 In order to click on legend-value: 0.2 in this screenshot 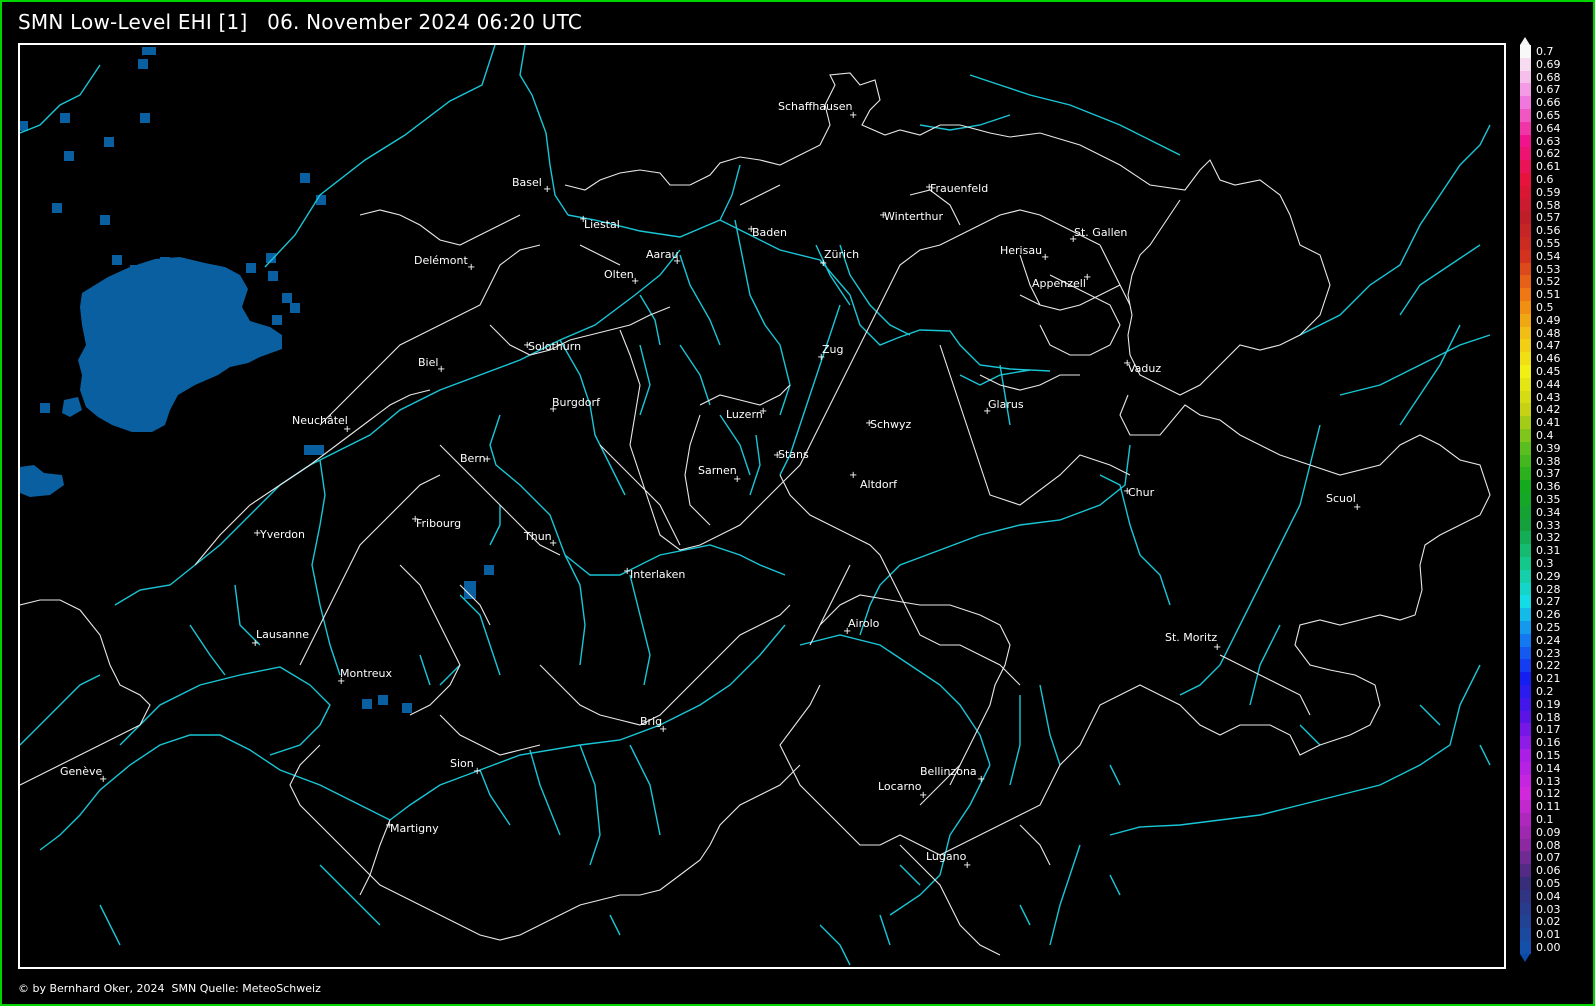, I will do `click(1545, 691)`.